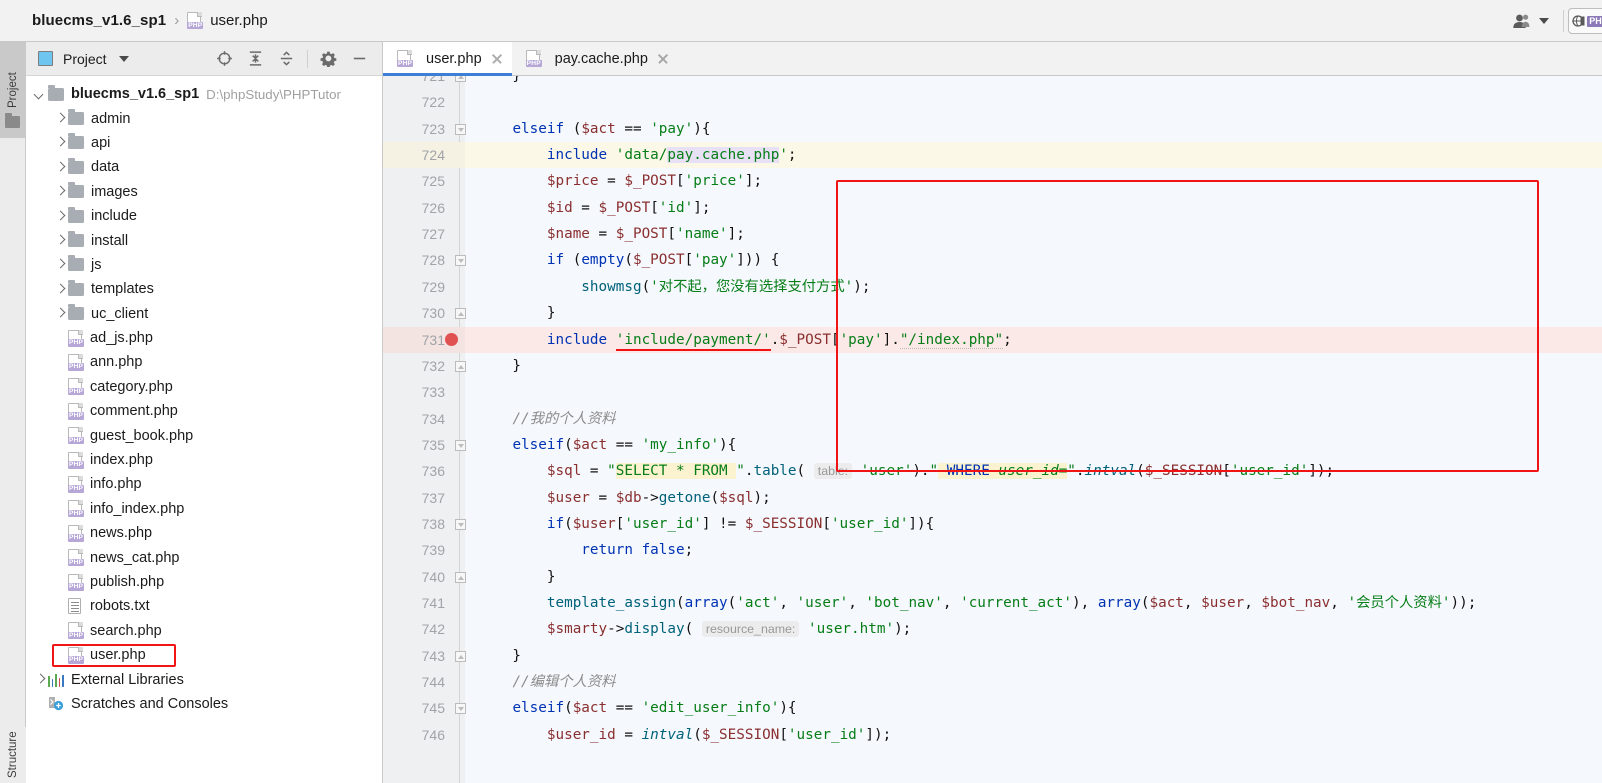 This screenshot has height=783, width=1602. I want to click on expand-all-icon, so click(255, 58).